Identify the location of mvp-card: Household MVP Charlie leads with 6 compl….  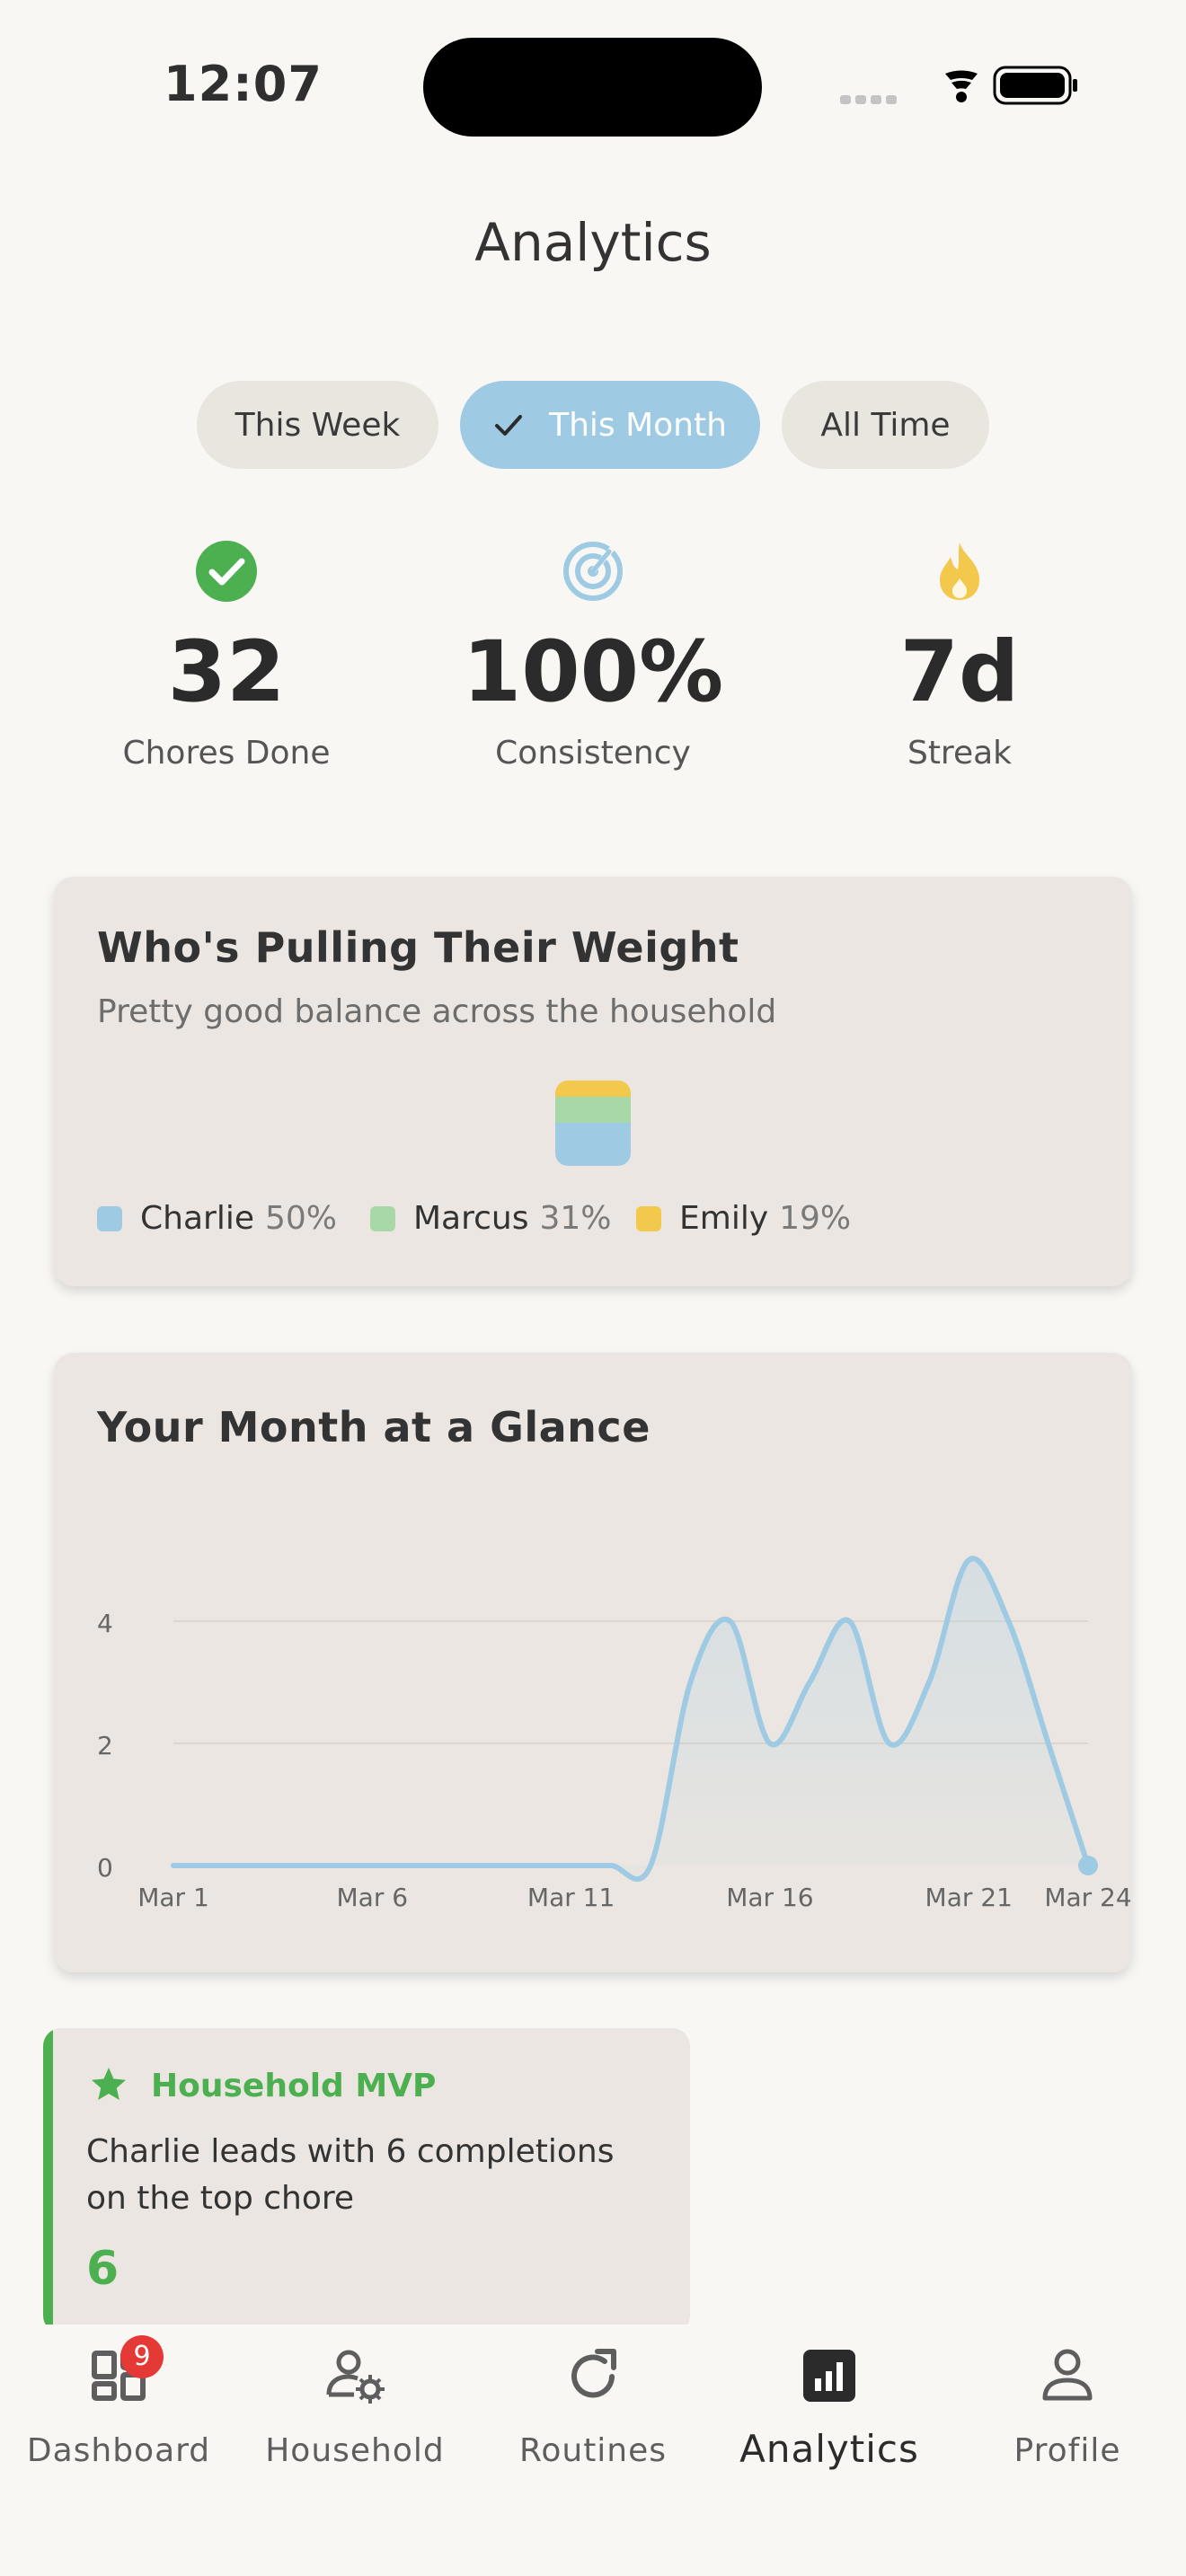
(366, 2180).